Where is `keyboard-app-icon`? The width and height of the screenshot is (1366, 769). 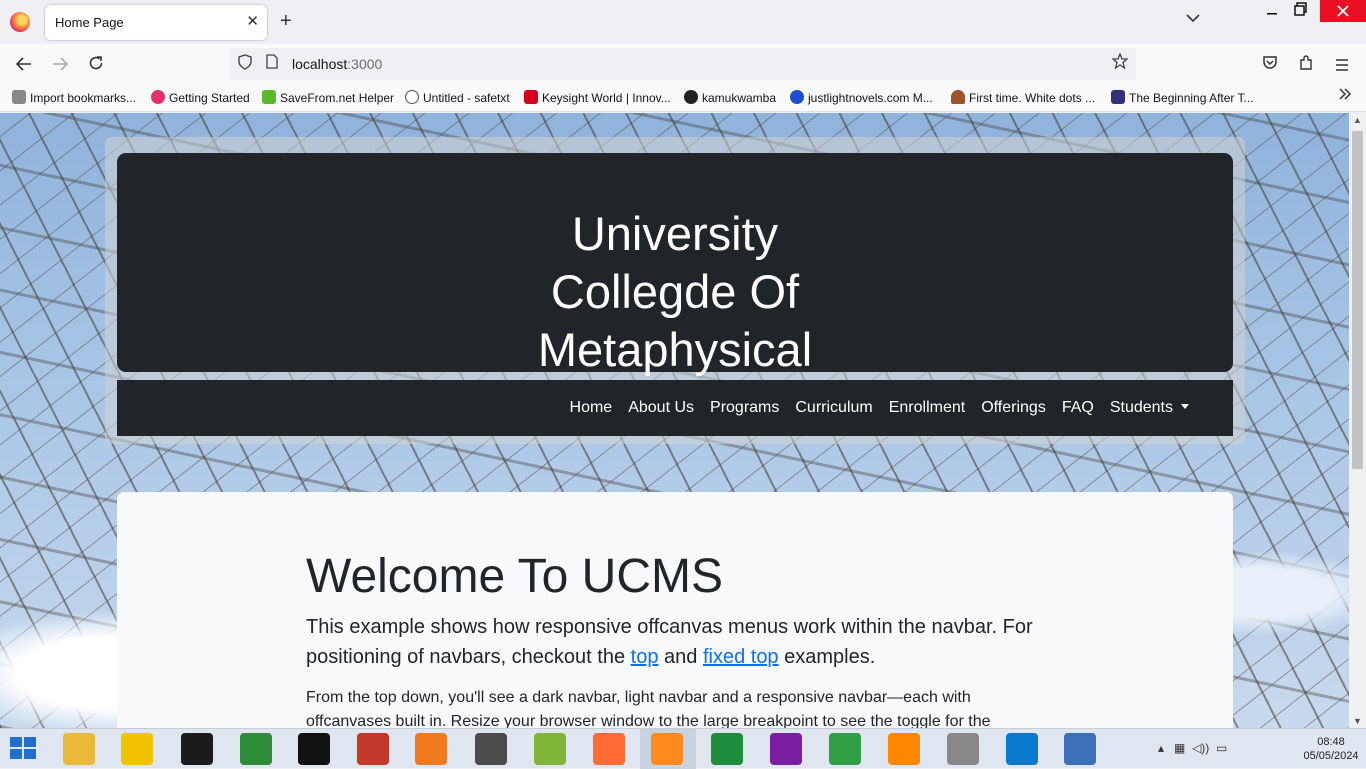
keyboard-app-icon is located at coordinates (1080, 749).